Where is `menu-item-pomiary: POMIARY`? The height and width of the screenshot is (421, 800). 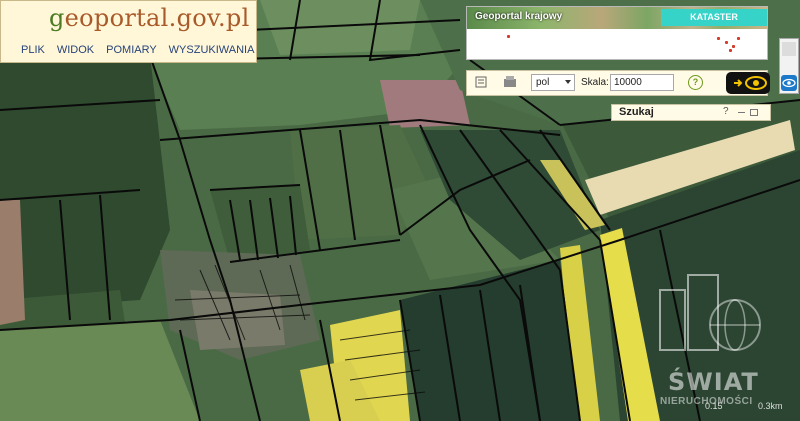 menu-item-pomiary: POMIARY is located at coordinates (131, 50).